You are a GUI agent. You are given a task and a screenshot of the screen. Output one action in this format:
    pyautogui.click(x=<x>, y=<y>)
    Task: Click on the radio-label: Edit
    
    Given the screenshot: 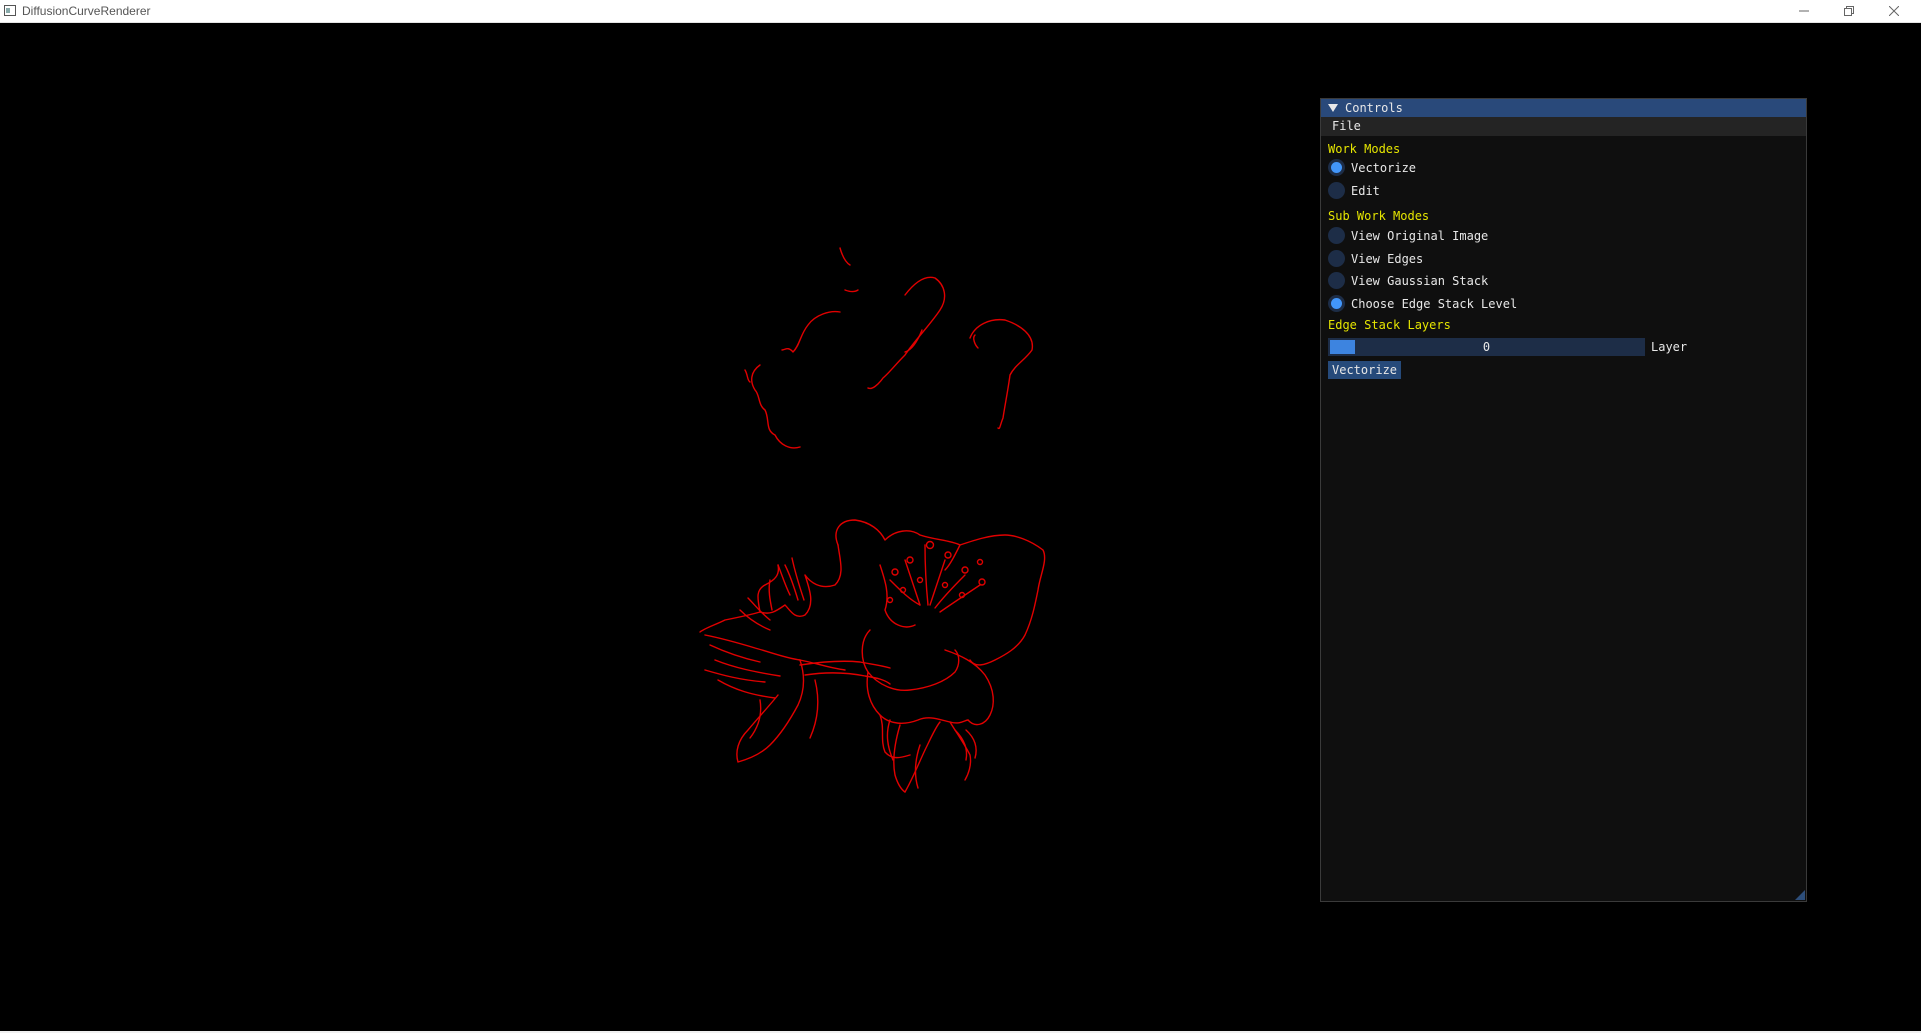 What is the action you would take?
    pyautogui.click(x=1365, y=190)
    